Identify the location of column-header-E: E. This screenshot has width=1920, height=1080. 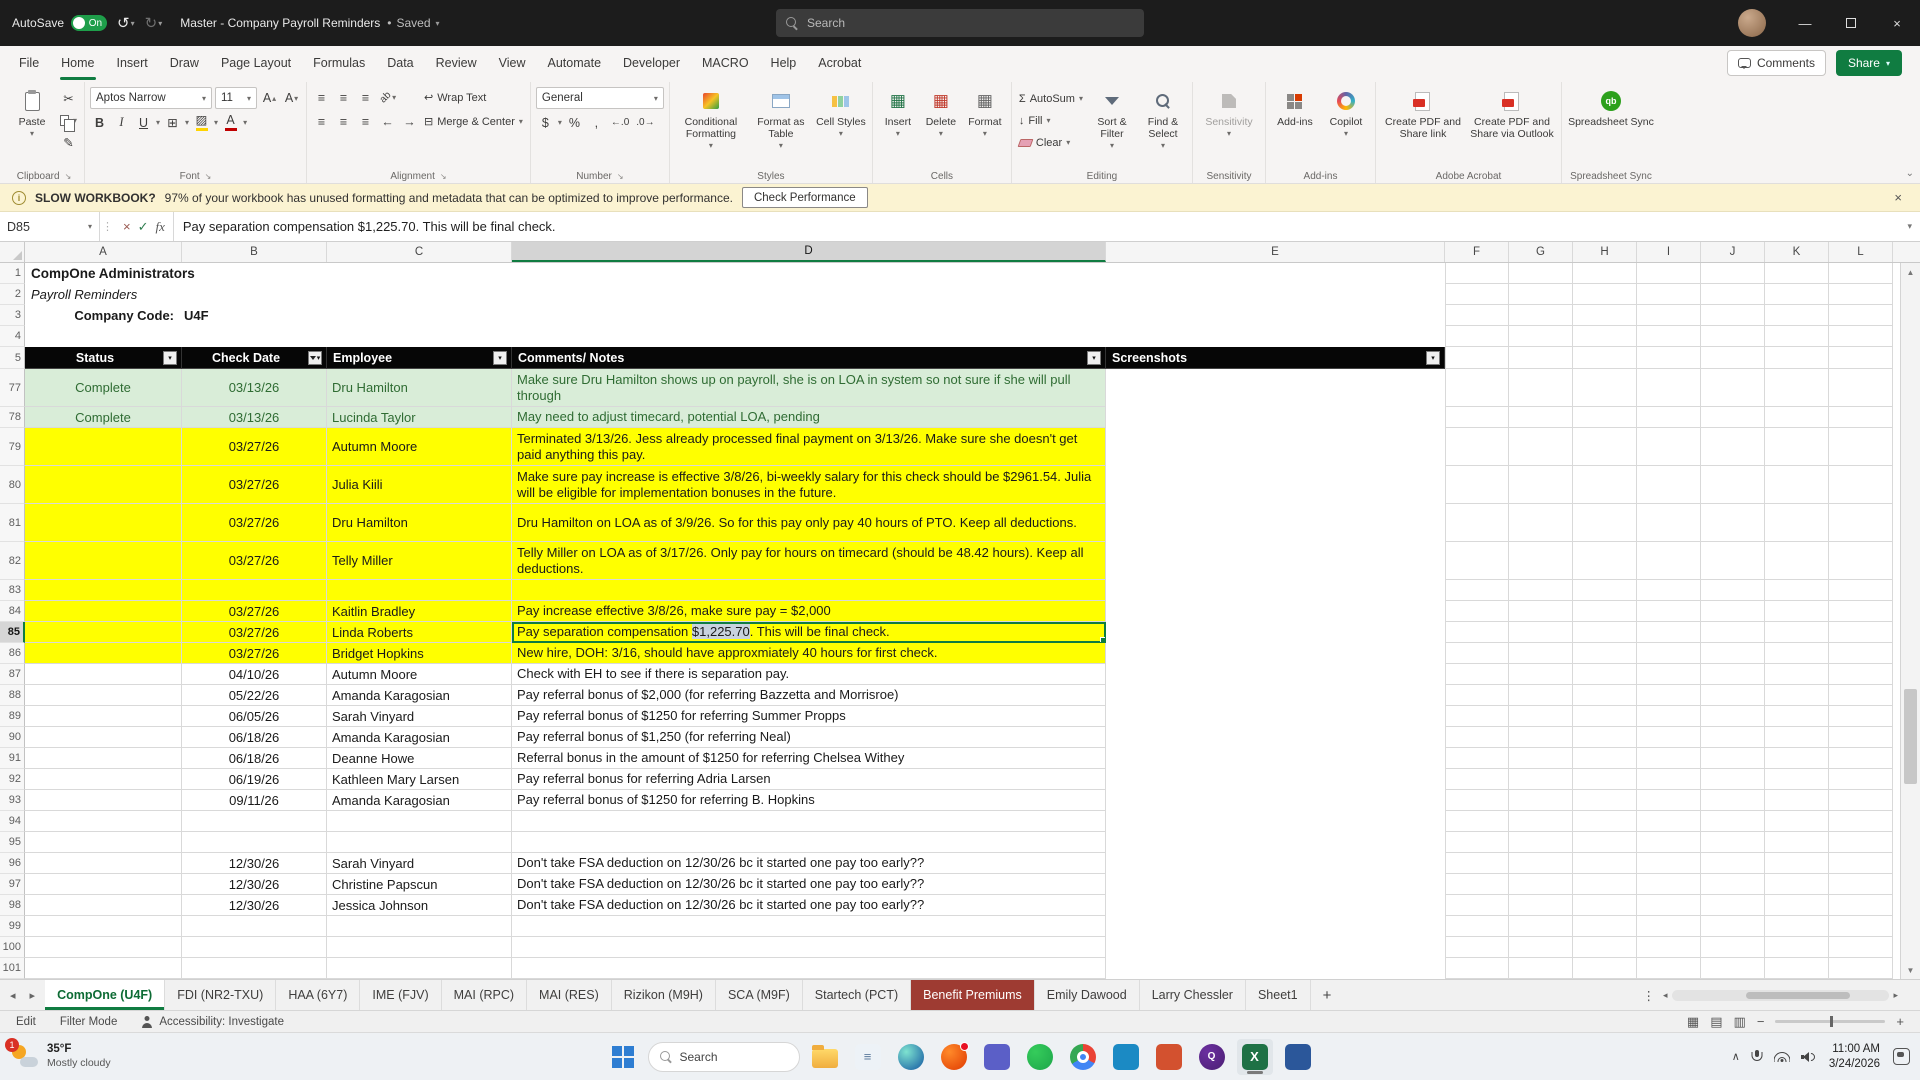
(1275, 252).